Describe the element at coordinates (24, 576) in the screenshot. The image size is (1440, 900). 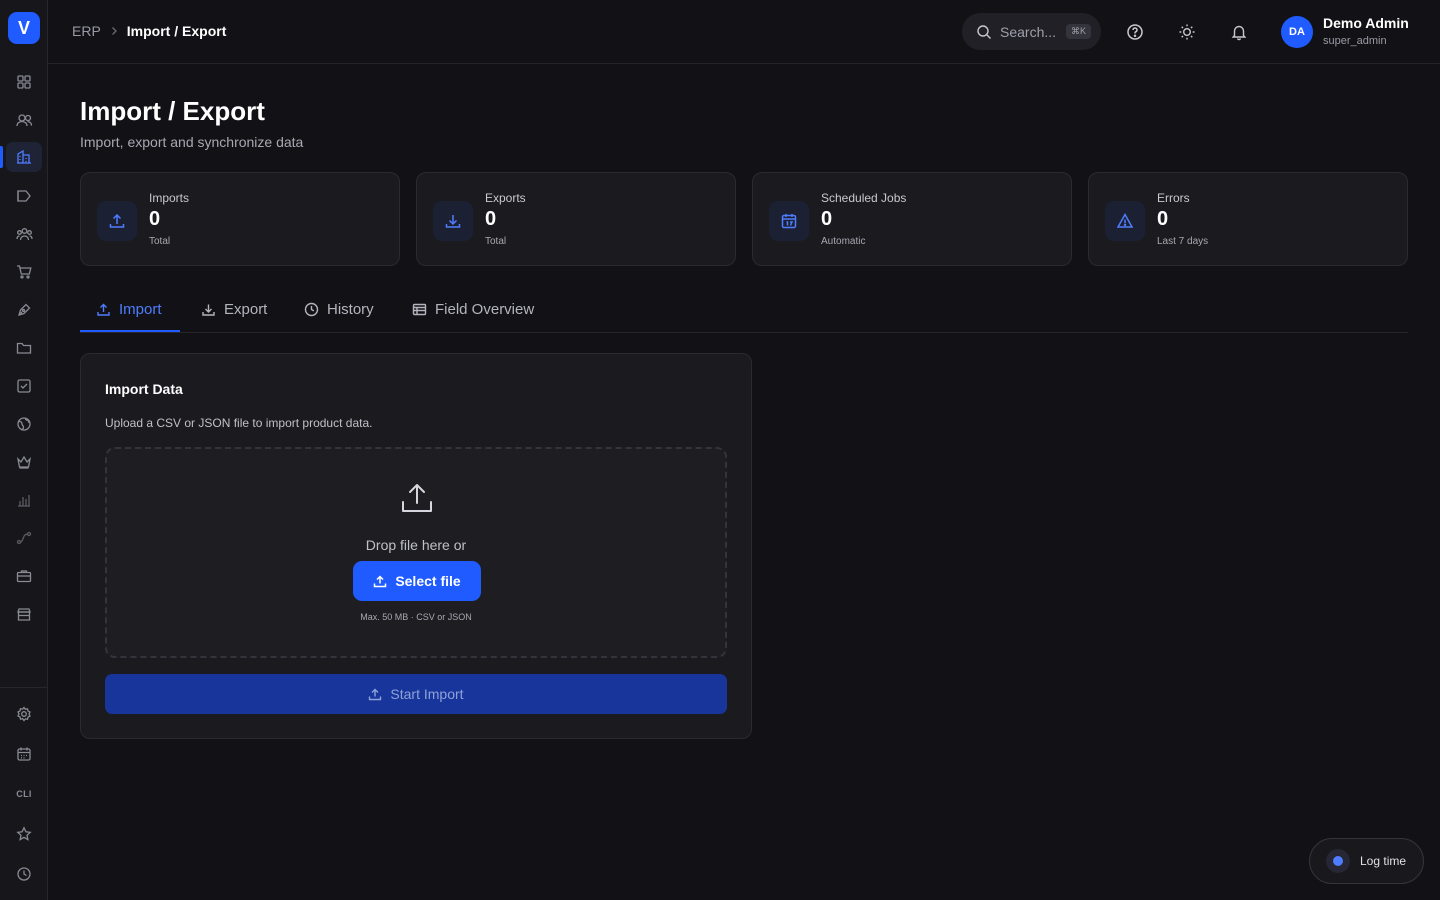
I see `sidebar-item-jobs` at that location.